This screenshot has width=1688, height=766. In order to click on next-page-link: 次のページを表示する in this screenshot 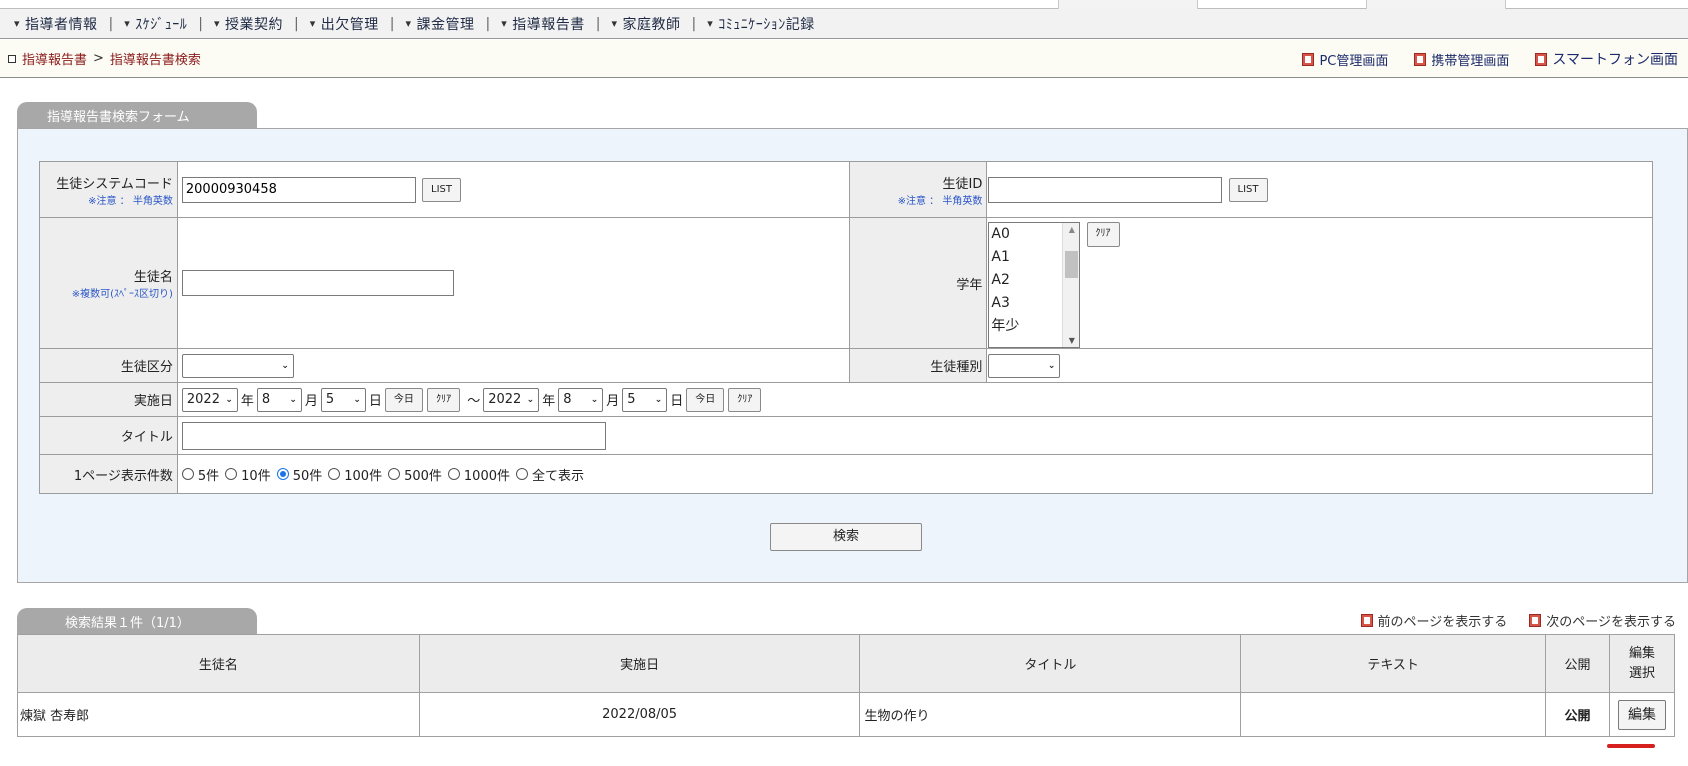, I will do `click(1602, 620)`.